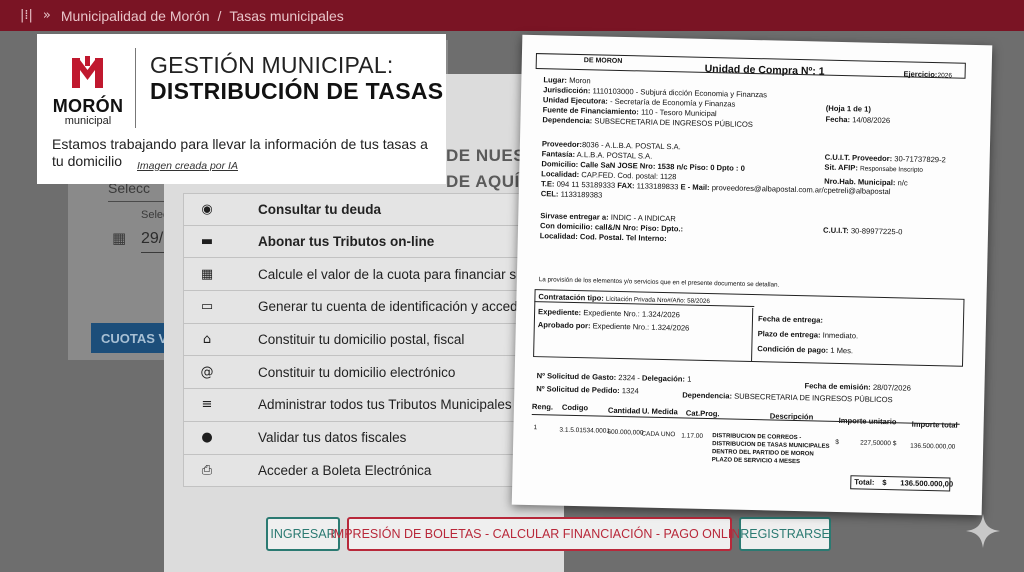 This screenshot has width=1024, height=572. I want to click on doc-dependencia2-label: Dependencia:, so click(707, 395).